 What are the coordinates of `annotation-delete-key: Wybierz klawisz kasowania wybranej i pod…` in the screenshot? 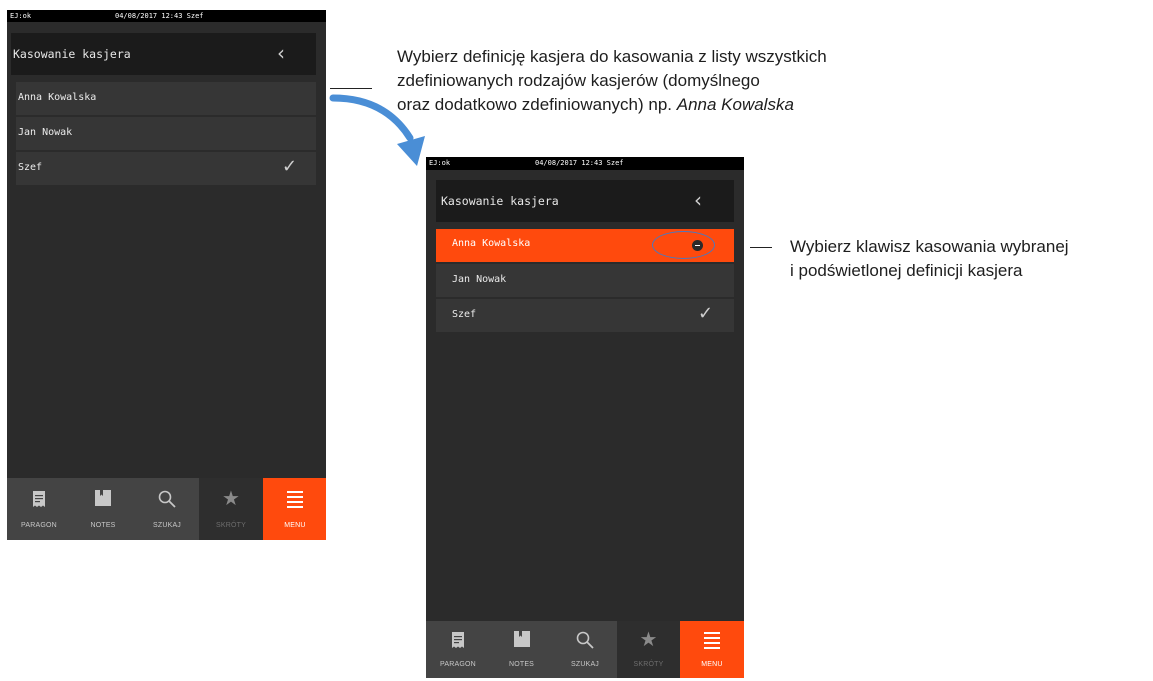 It's located at (929, 259).